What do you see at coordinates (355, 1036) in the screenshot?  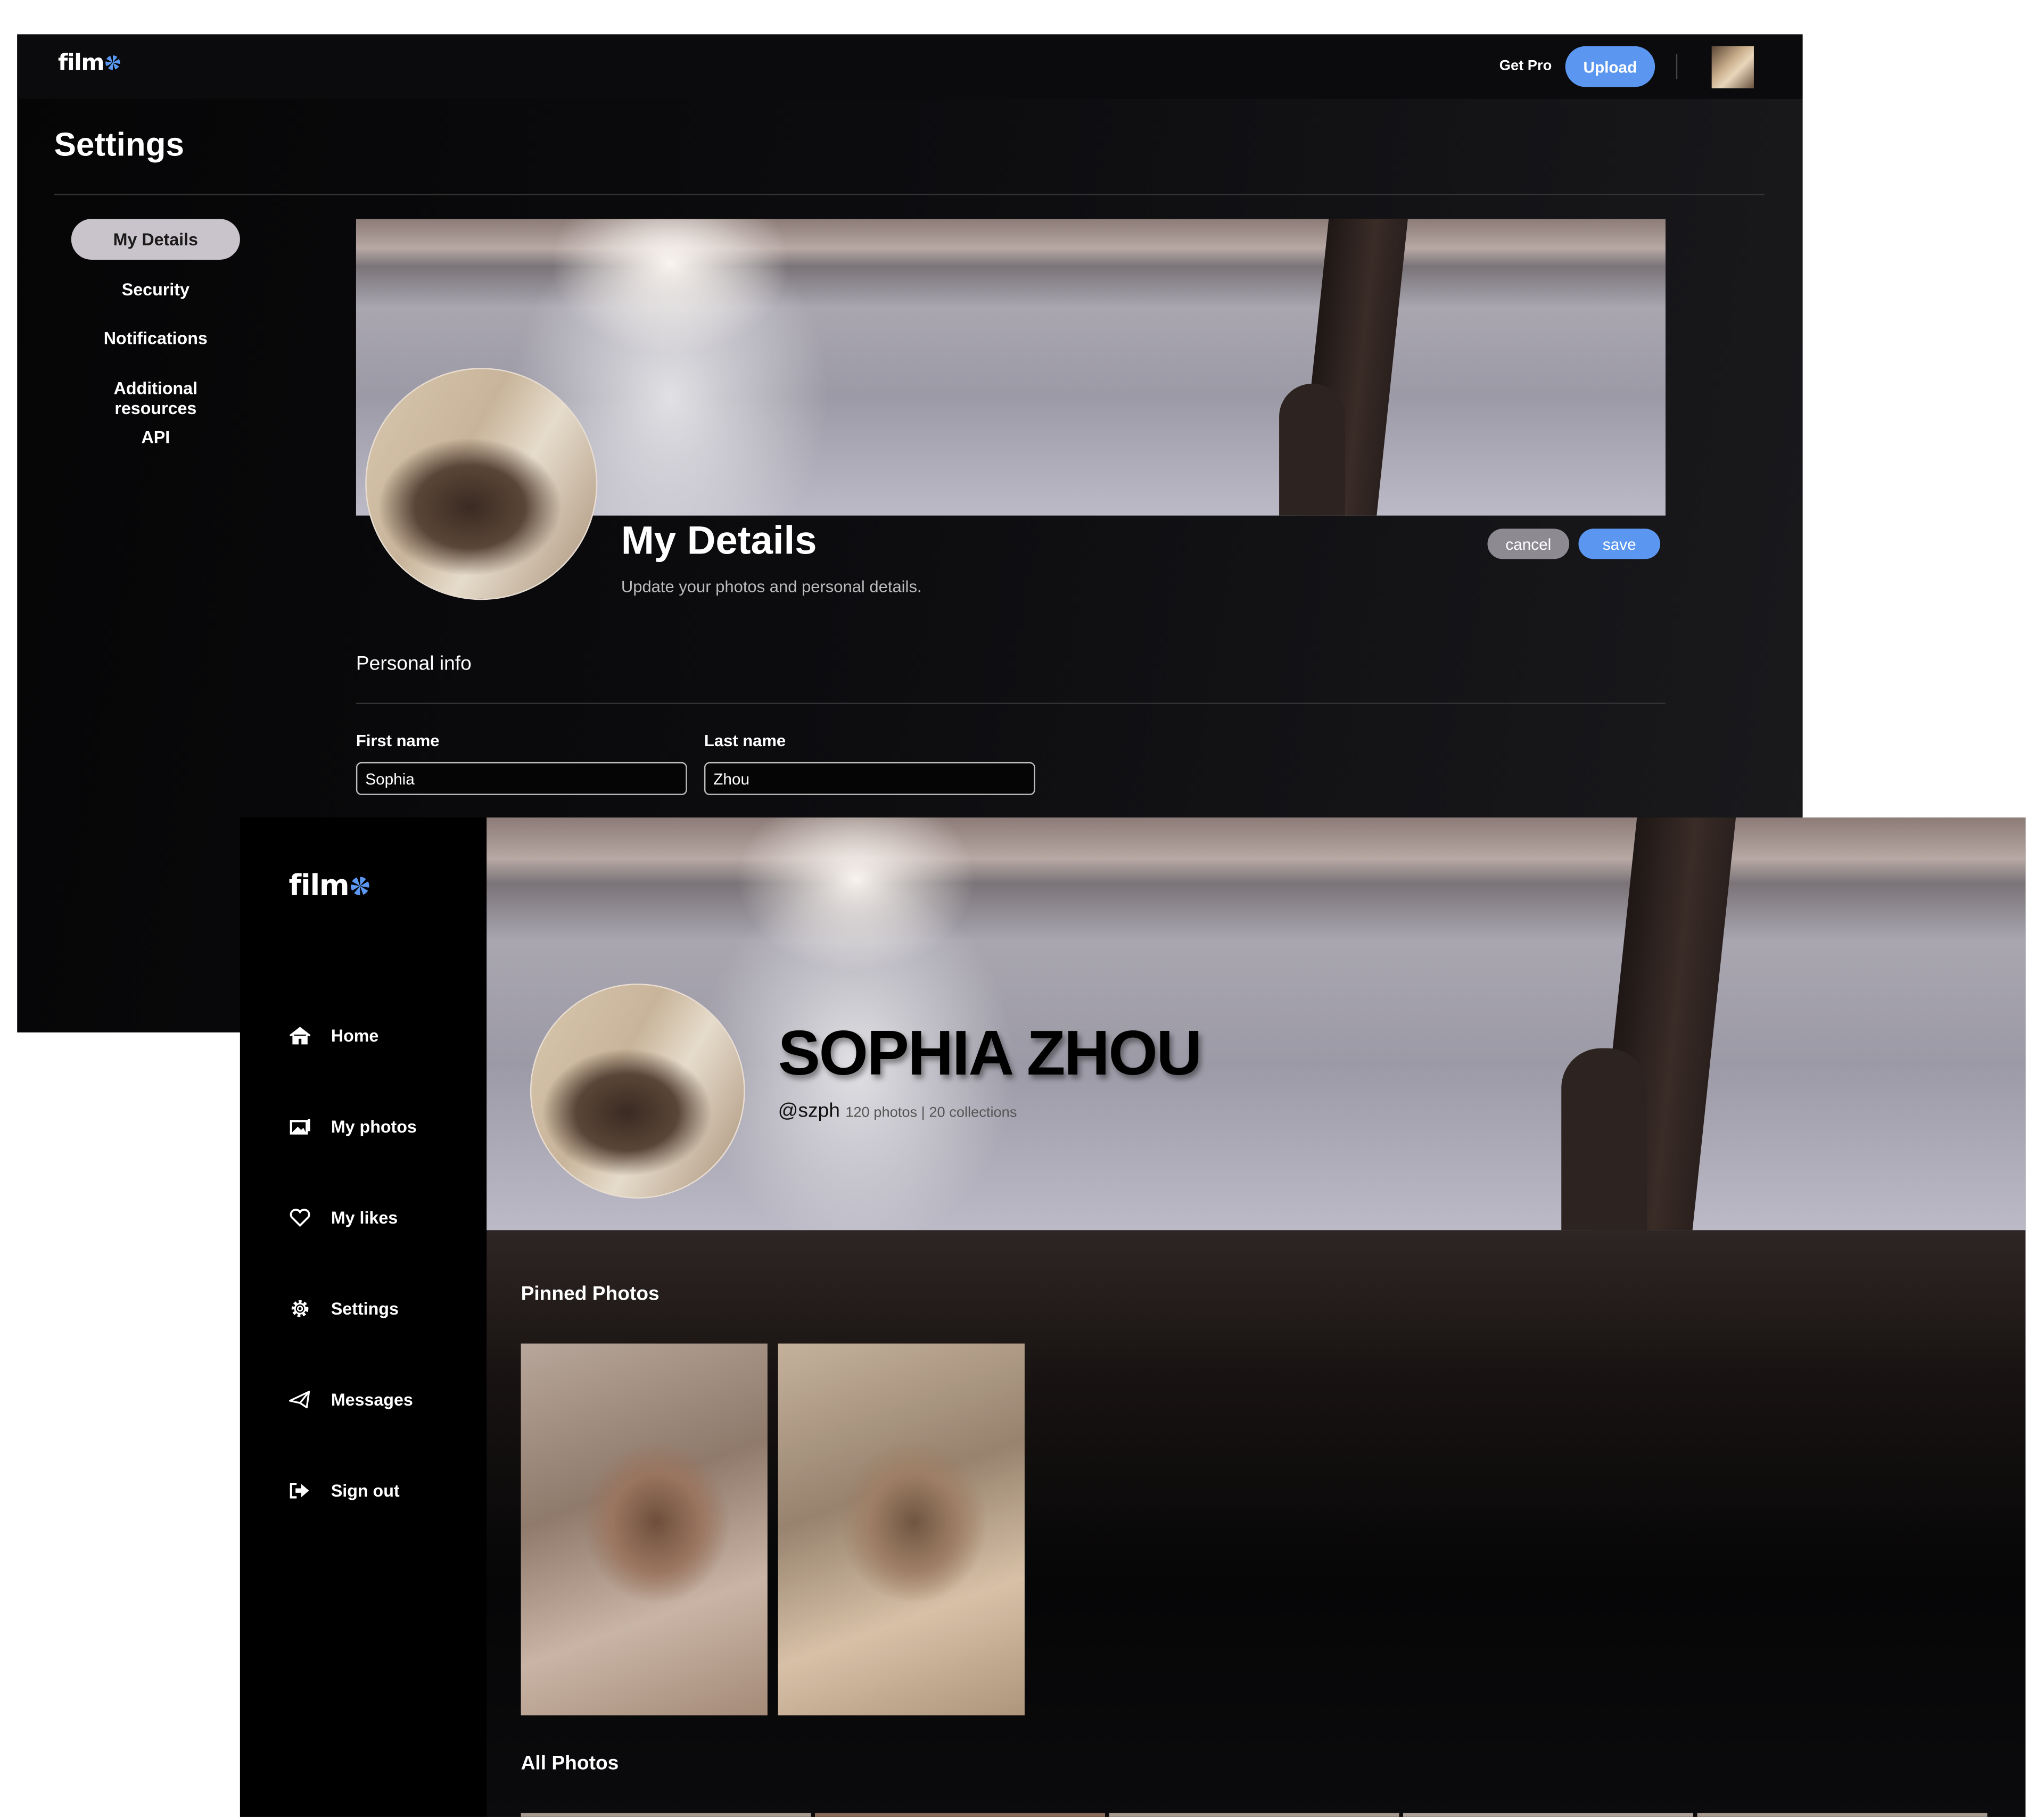 I see `nav-label: Home` at bounding box center [355, 1036].